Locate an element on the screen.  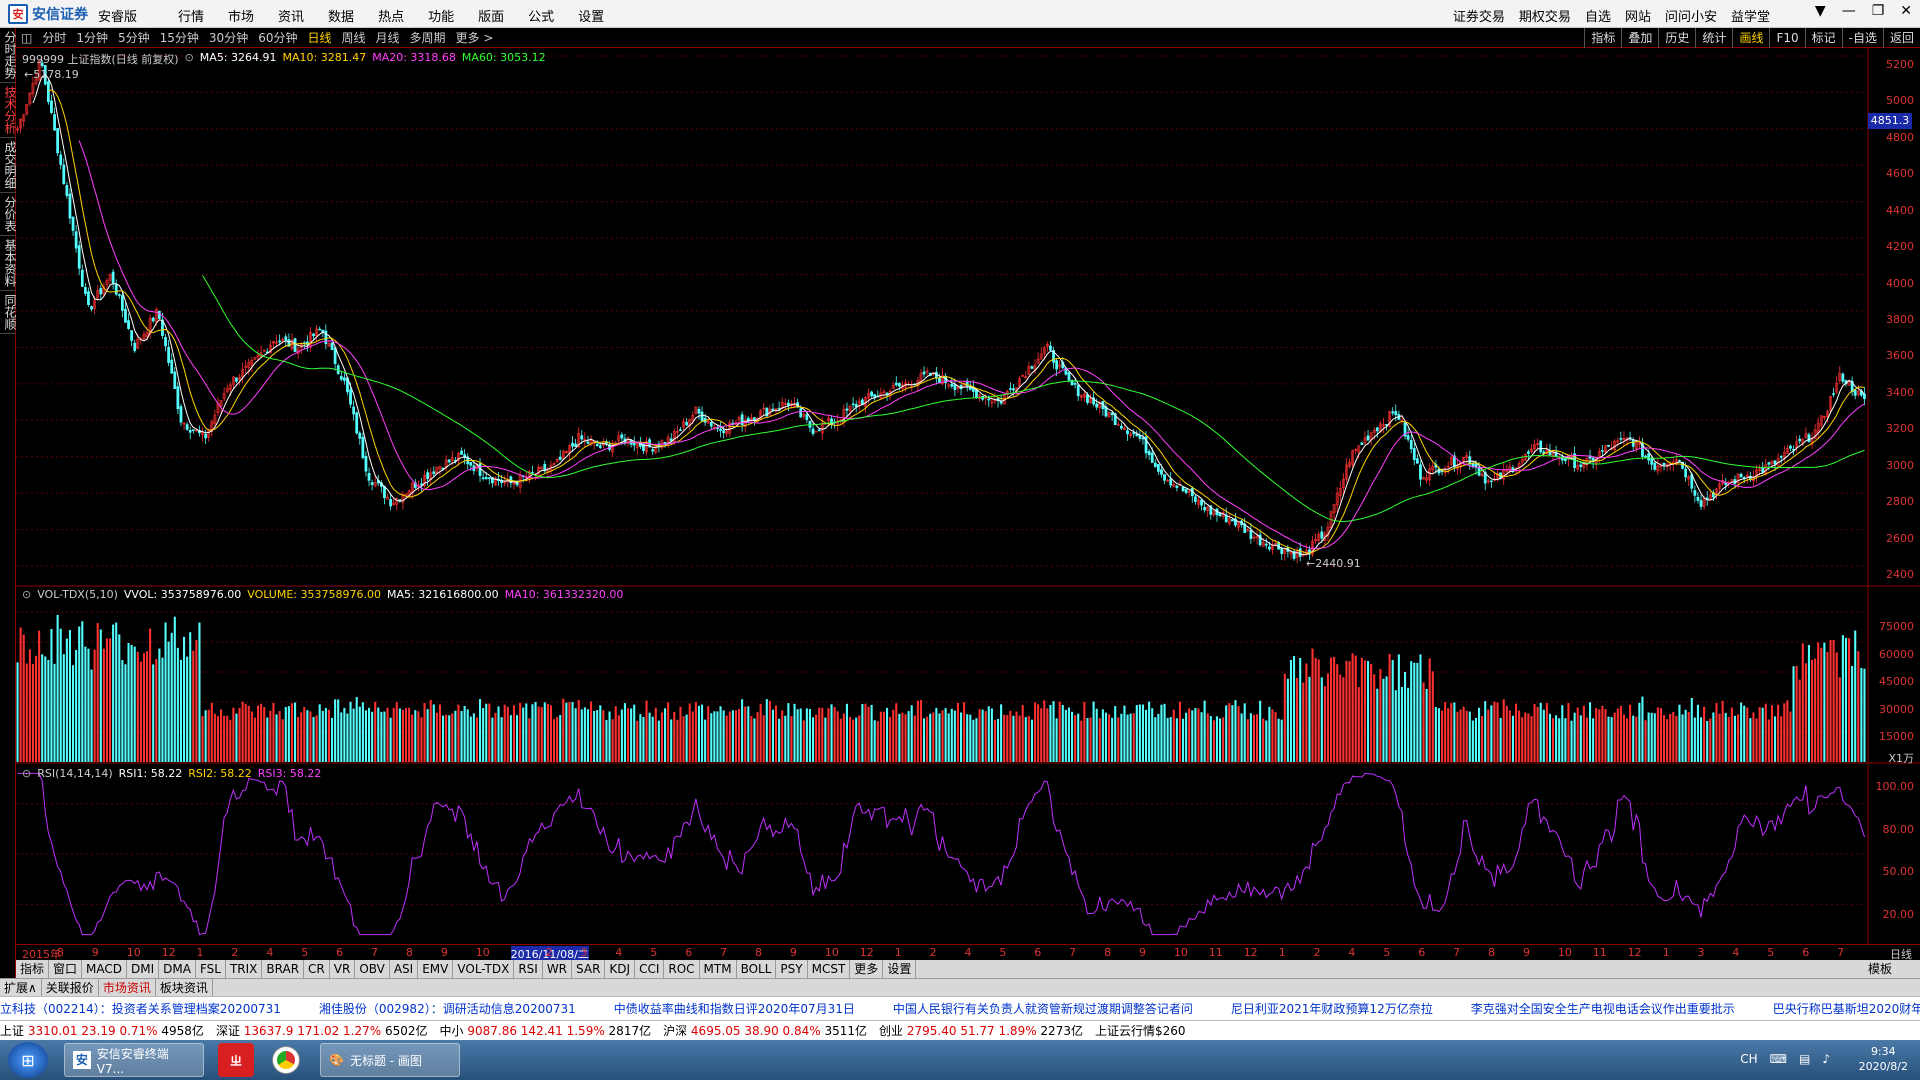
left-tab-0: 分时走势 is located at coordinates (8, 55).